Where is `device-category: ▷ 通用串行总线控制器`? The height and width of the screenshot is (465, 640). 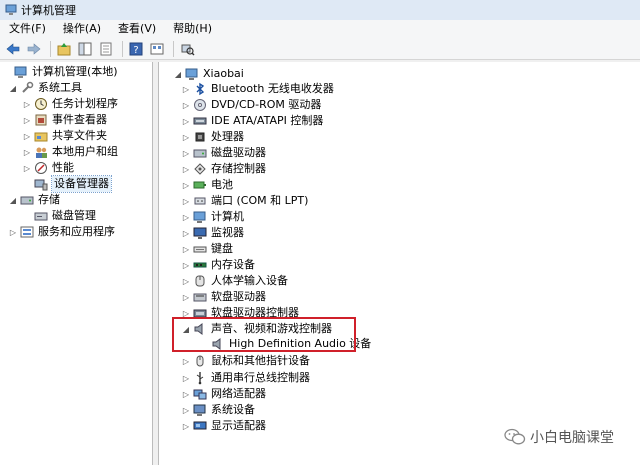 device-category: ▷ 通用串行总线控制器 is located at coordinates (245, 378).